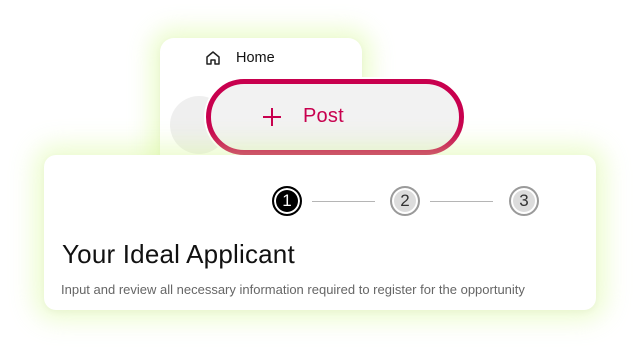 This screenshot has width=640, height=361. I want to click on step-2: 2, so click(405, 201).